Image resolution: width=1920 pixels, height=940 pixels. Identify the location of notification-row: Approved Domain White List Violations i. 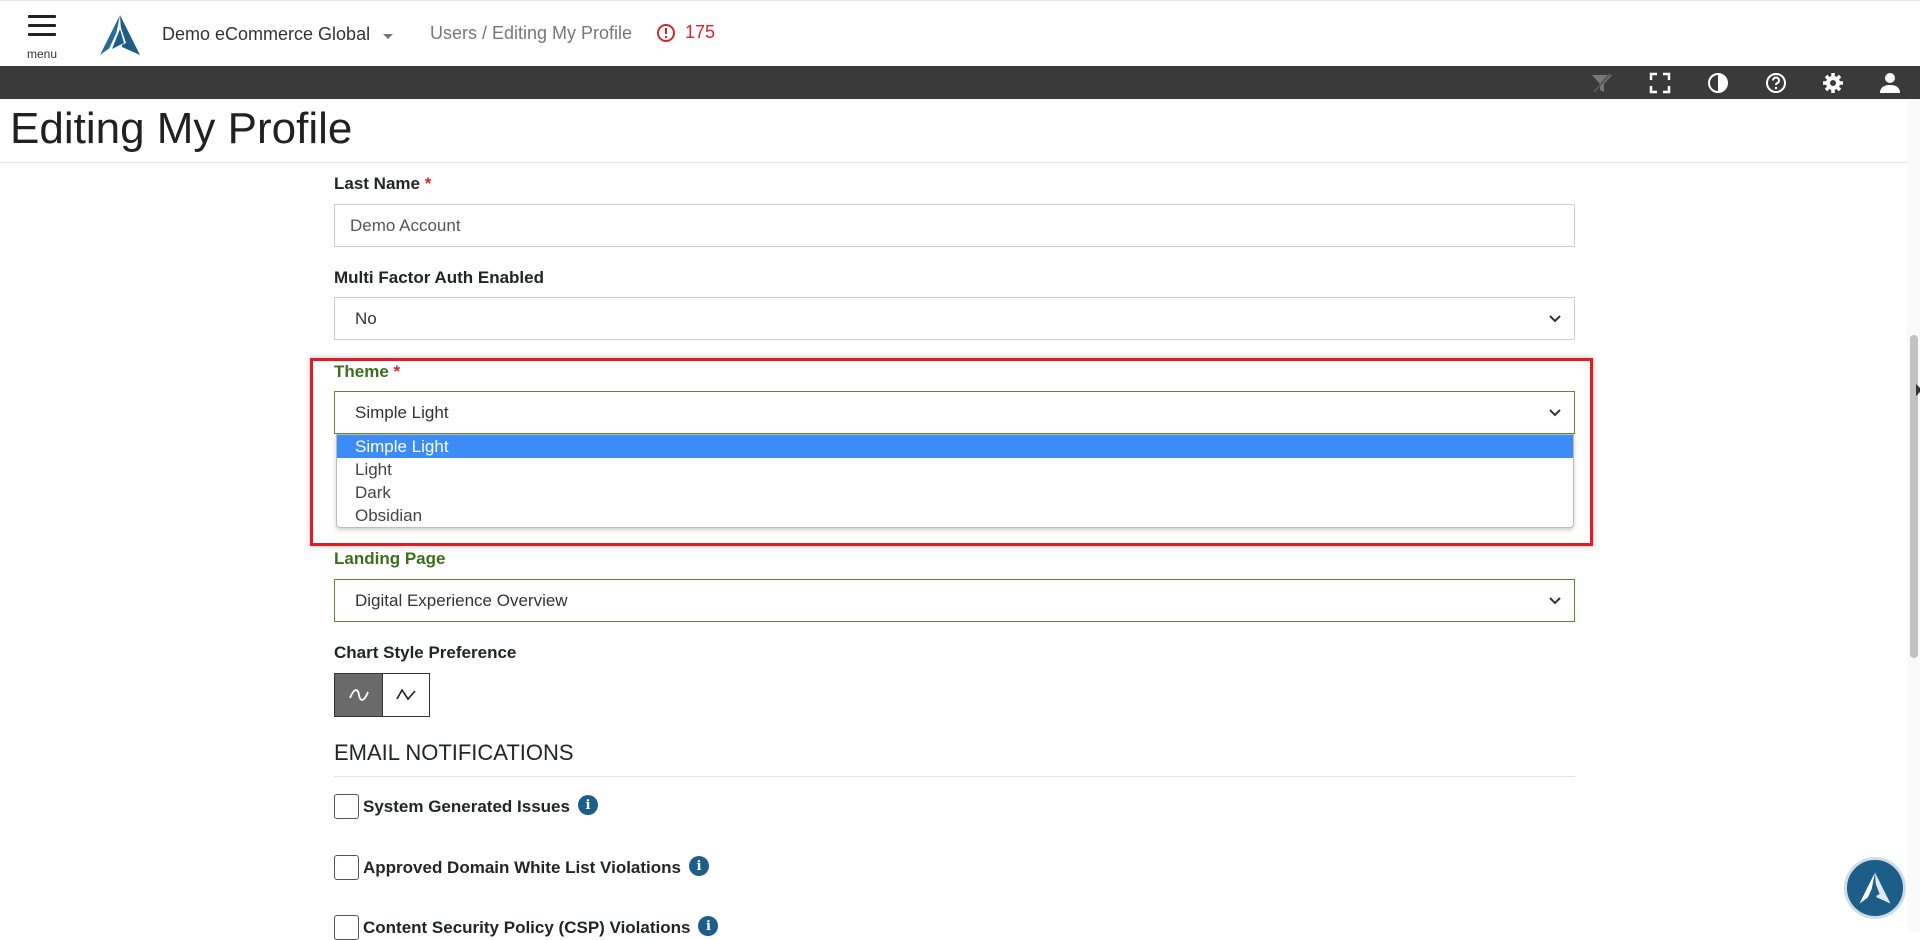
(521, 867).